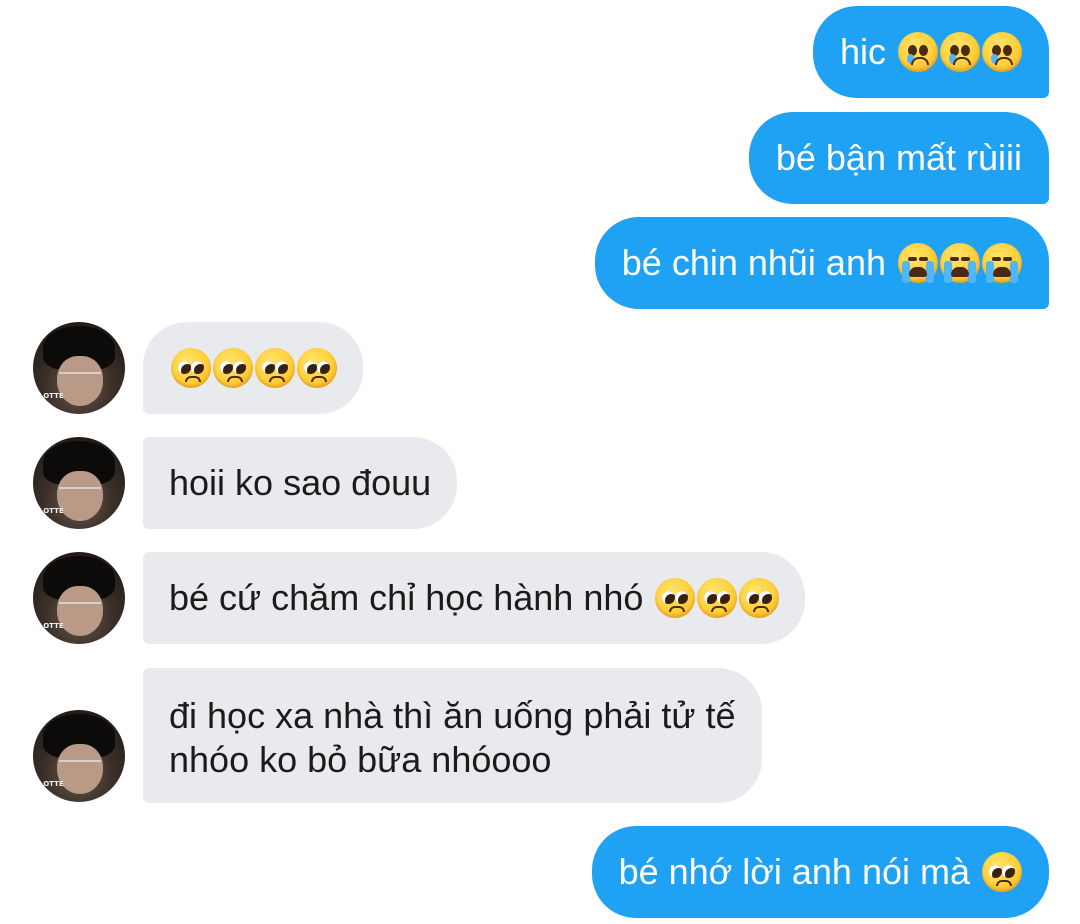 This screenshot has height=924, width=1080. Describe the element at coordinates (794, 871) in the screenshot. I see `message-text: bé nhớ lời anh nói mà` at that location.